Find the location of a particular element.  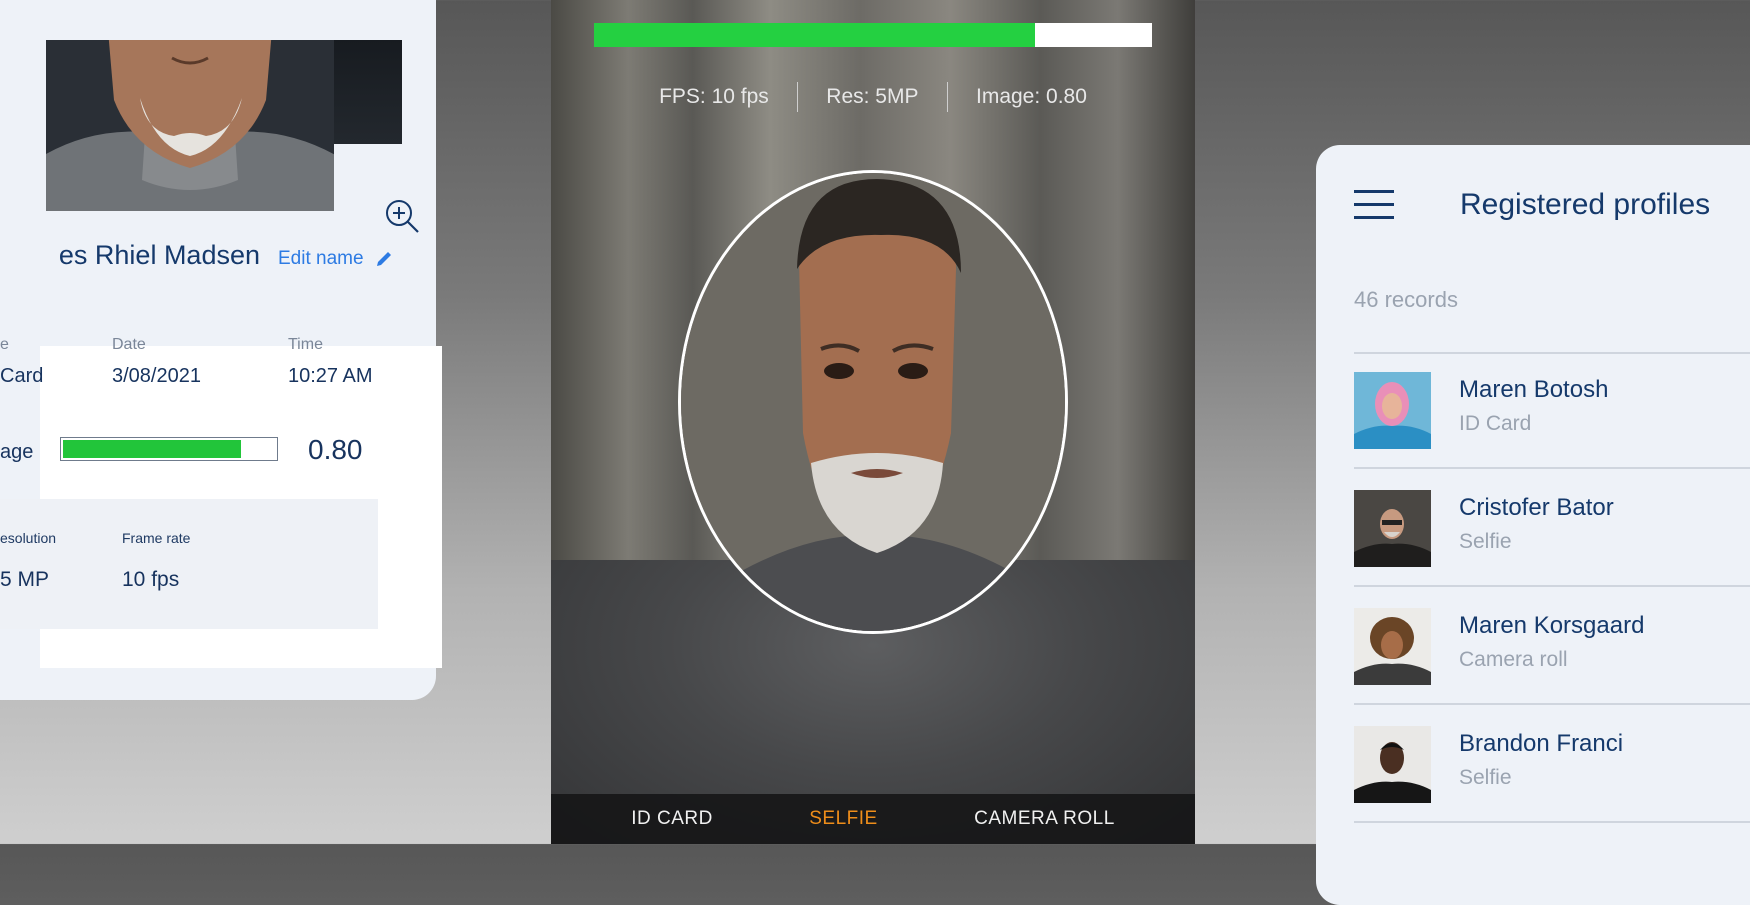

profile-name: Cristofer Bator is located at coordinates (1536, 507).